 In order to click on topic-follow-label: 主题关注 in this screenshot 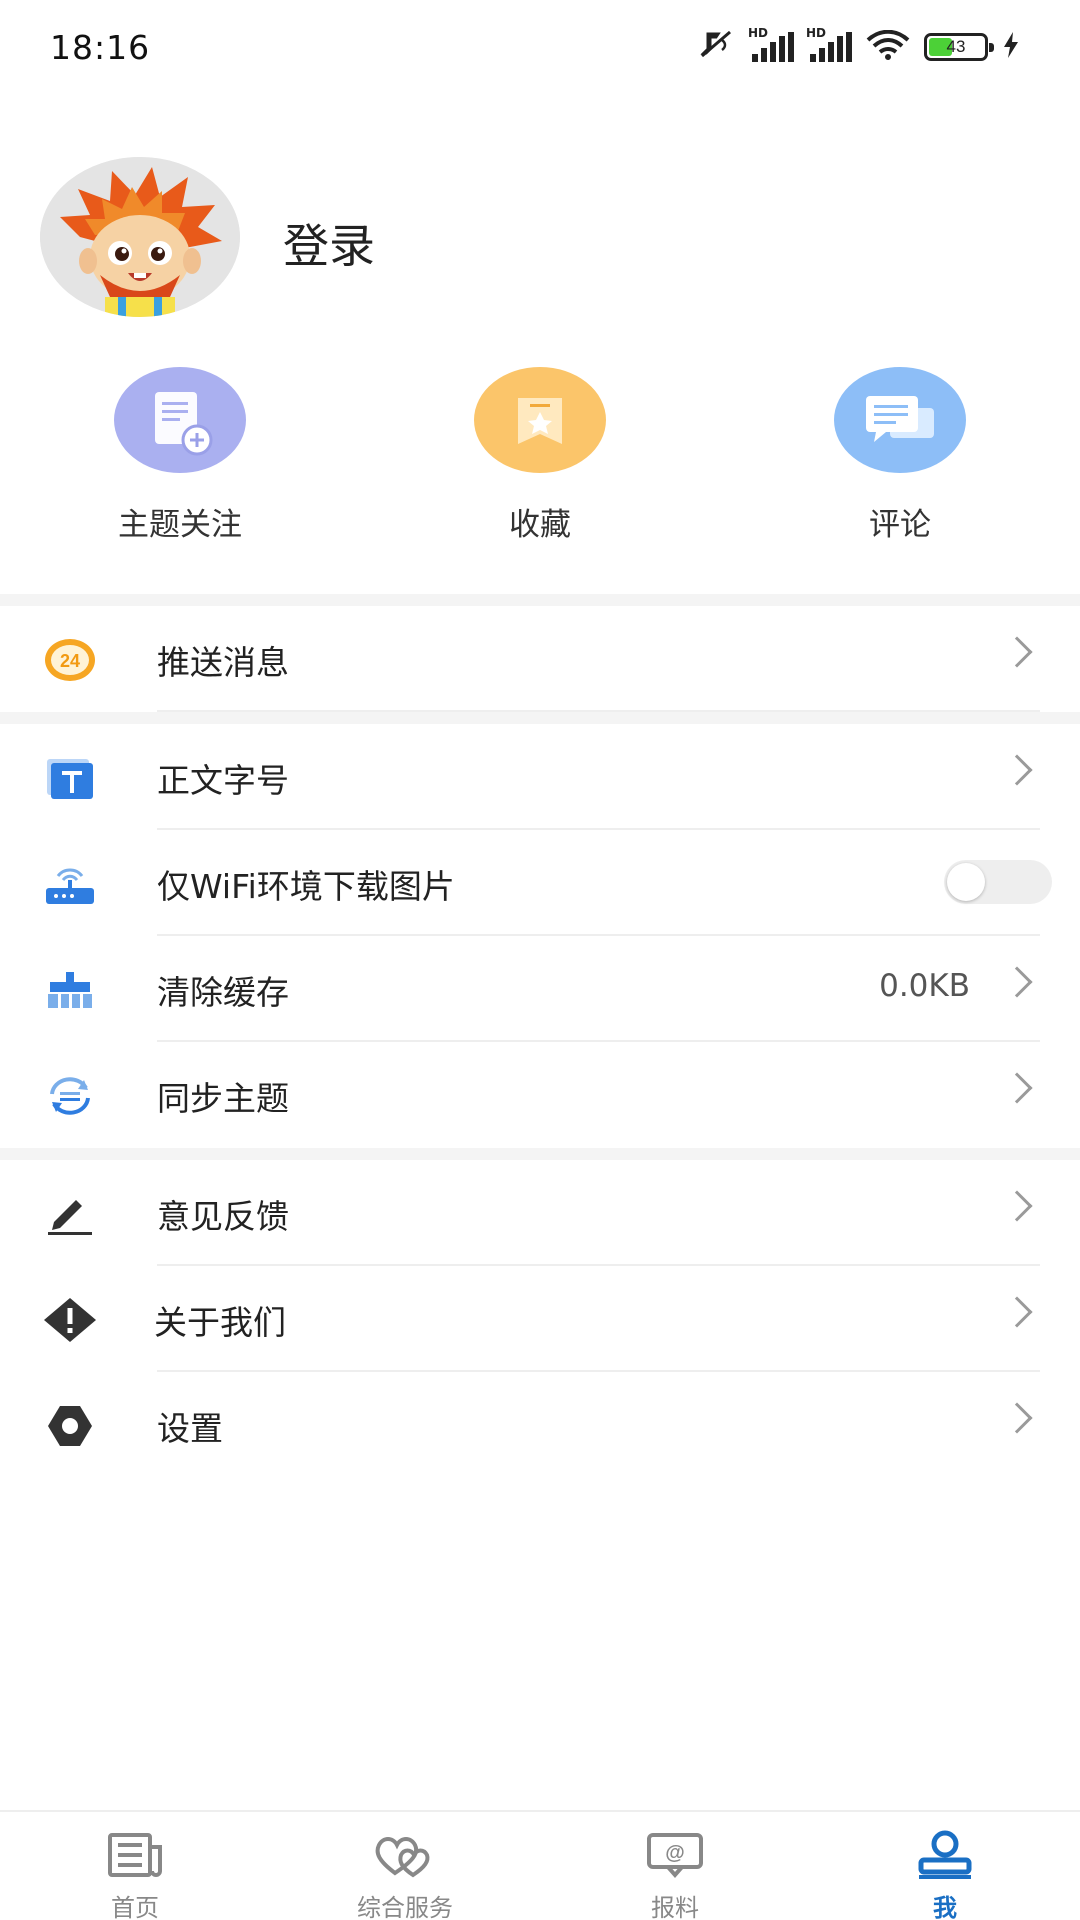, I will do `click(180, 525)`.